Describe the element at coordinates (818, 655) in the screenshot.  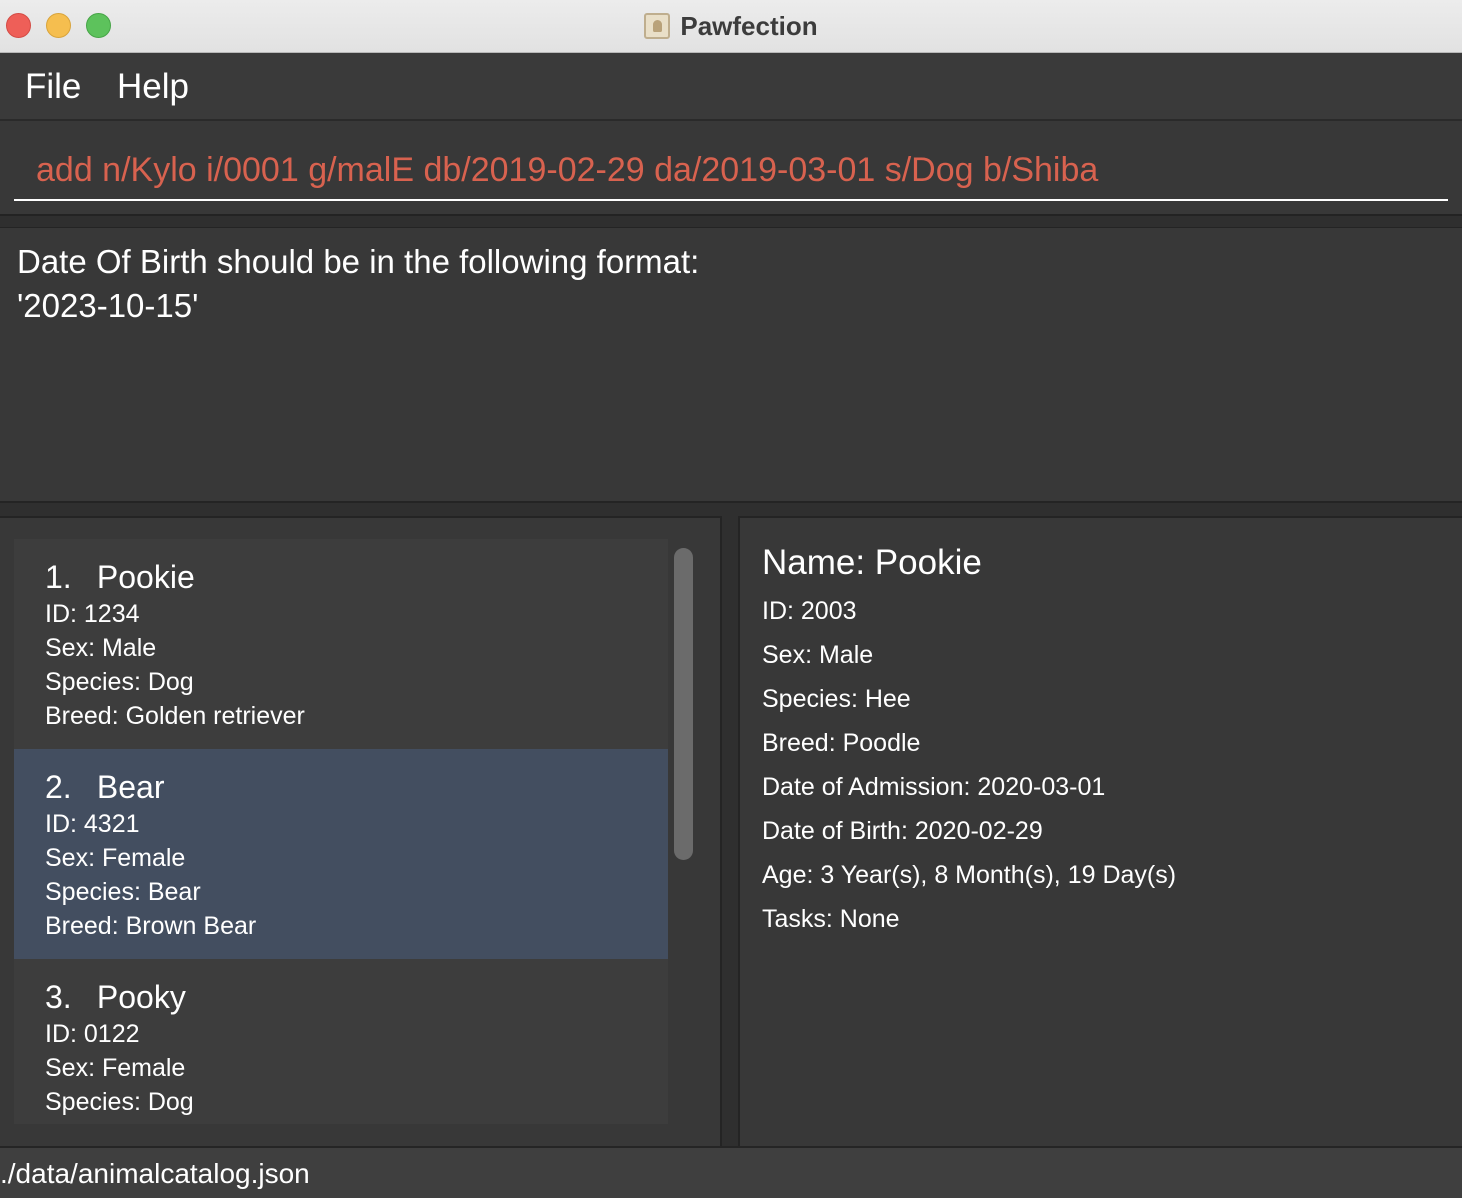
I see `detail-sex: Sex: Male` at that location.